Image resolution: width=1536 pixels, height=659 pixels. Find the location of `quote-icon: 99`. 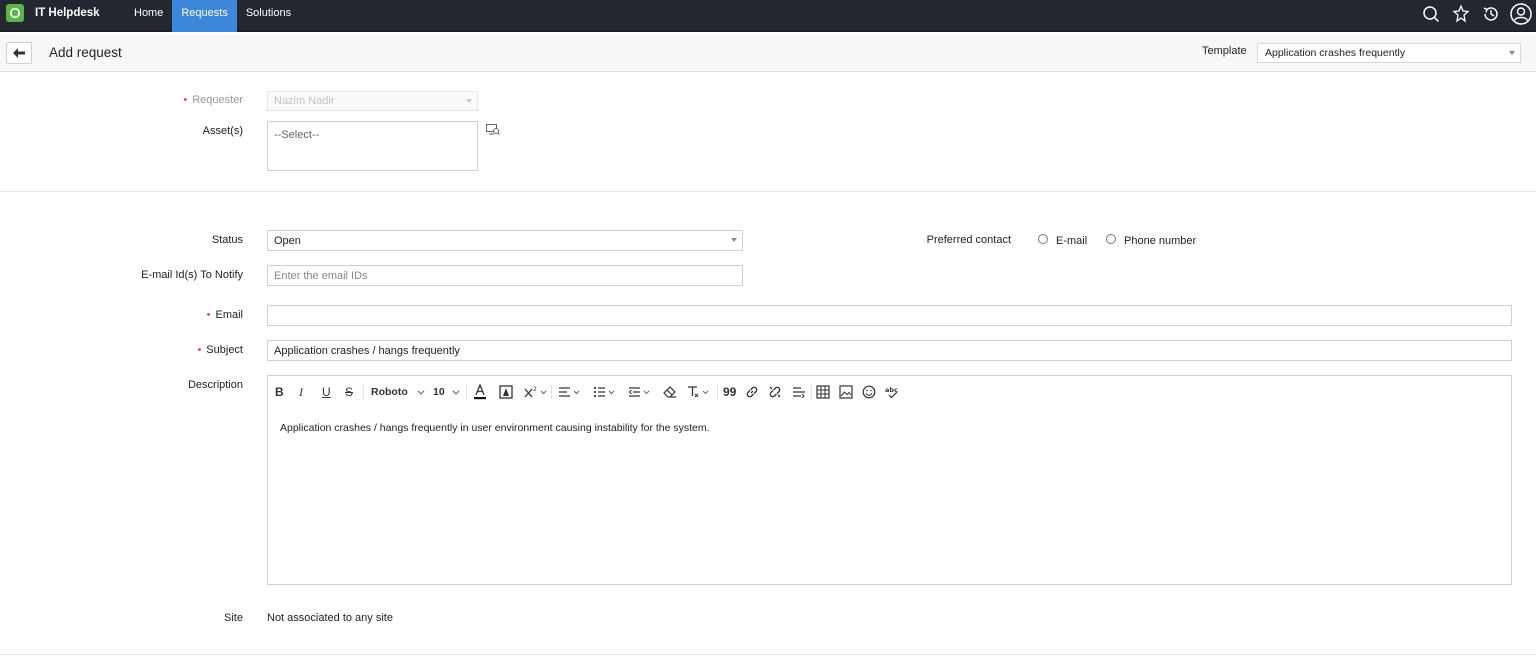

quote-icon: 99 is located at coordinates (729, 392).